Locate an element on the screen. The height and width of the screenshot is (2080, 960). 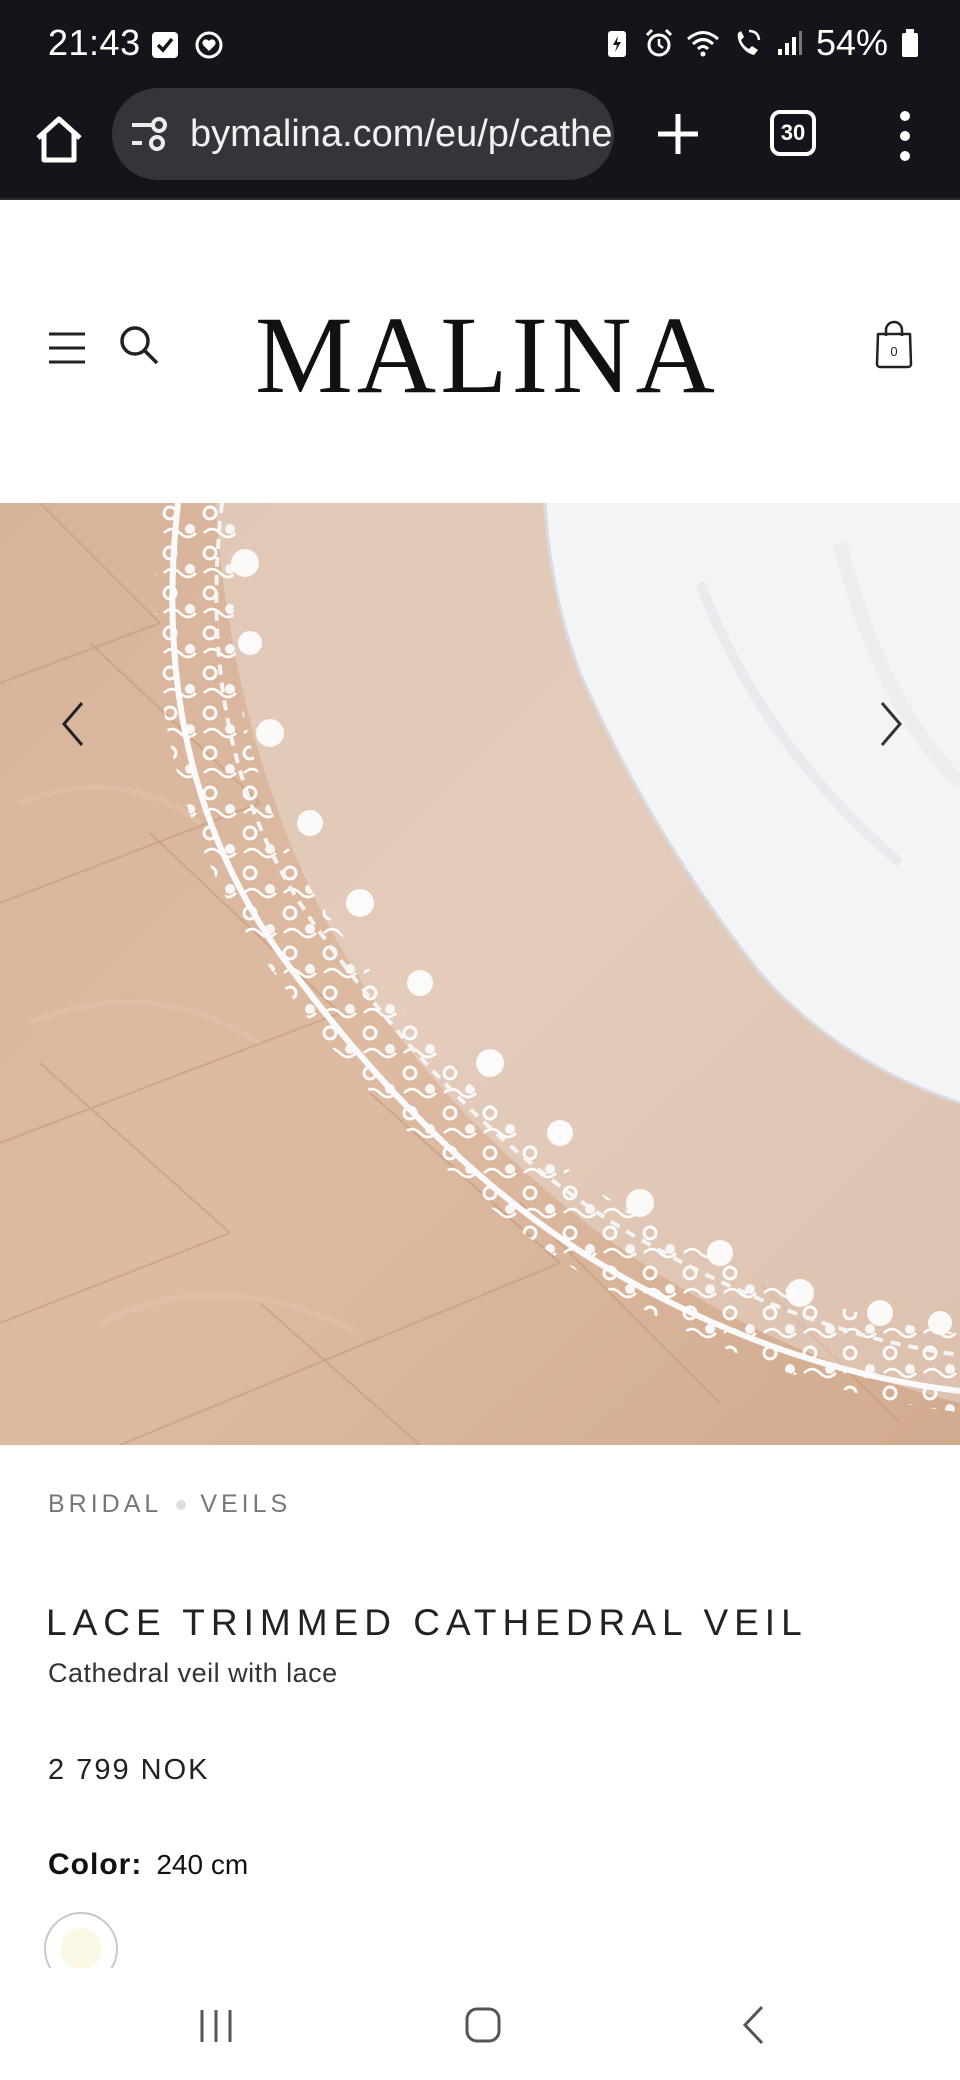
color-swatch is located at coordinates (81, 1940).